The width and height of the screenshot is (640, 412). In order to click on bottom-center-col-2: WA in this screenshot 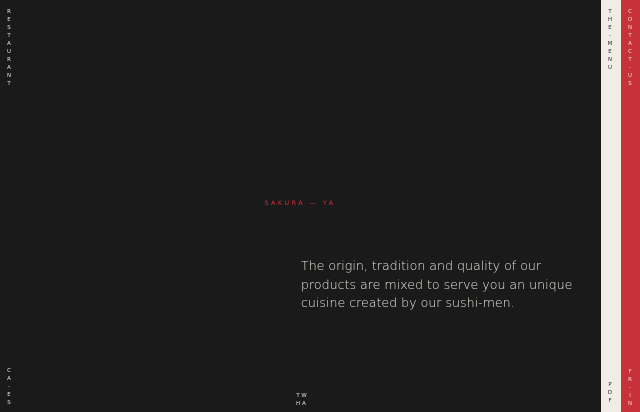, I will do `click(304, 400)`.